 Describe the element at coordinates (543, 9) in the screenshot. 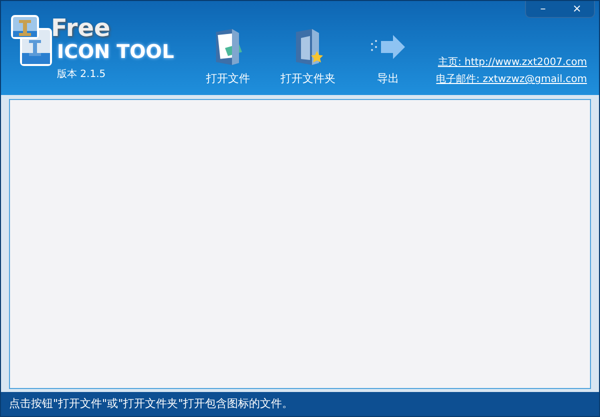

I see `minimize-button: –` at that location.